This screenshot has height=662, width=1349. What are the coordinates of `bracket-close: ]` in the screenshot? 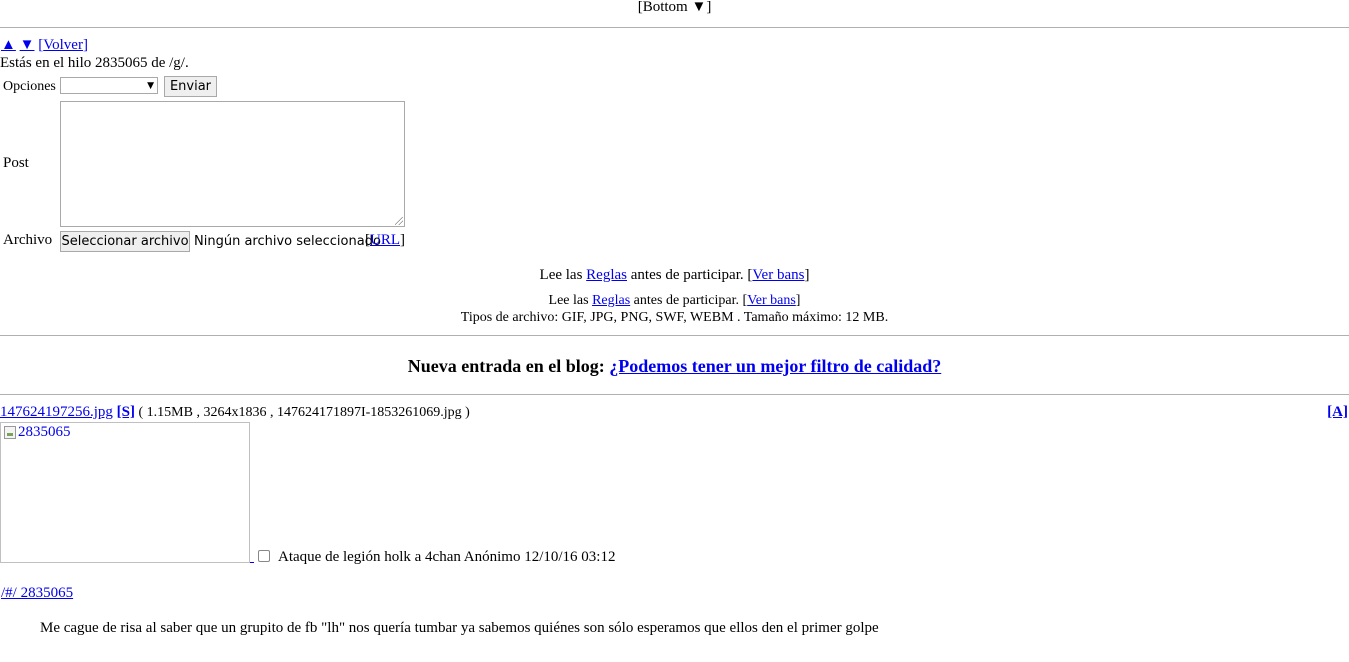 It's located at (709, 7).